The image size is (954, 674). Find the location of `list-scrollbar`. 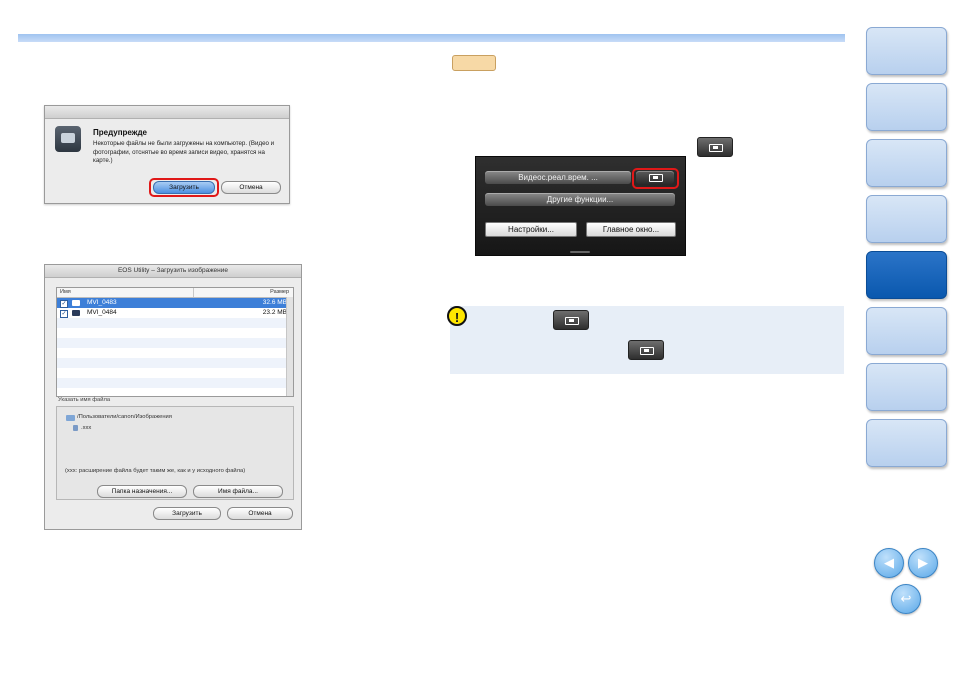

list-scrollbar is located at coordinates (289, 346).